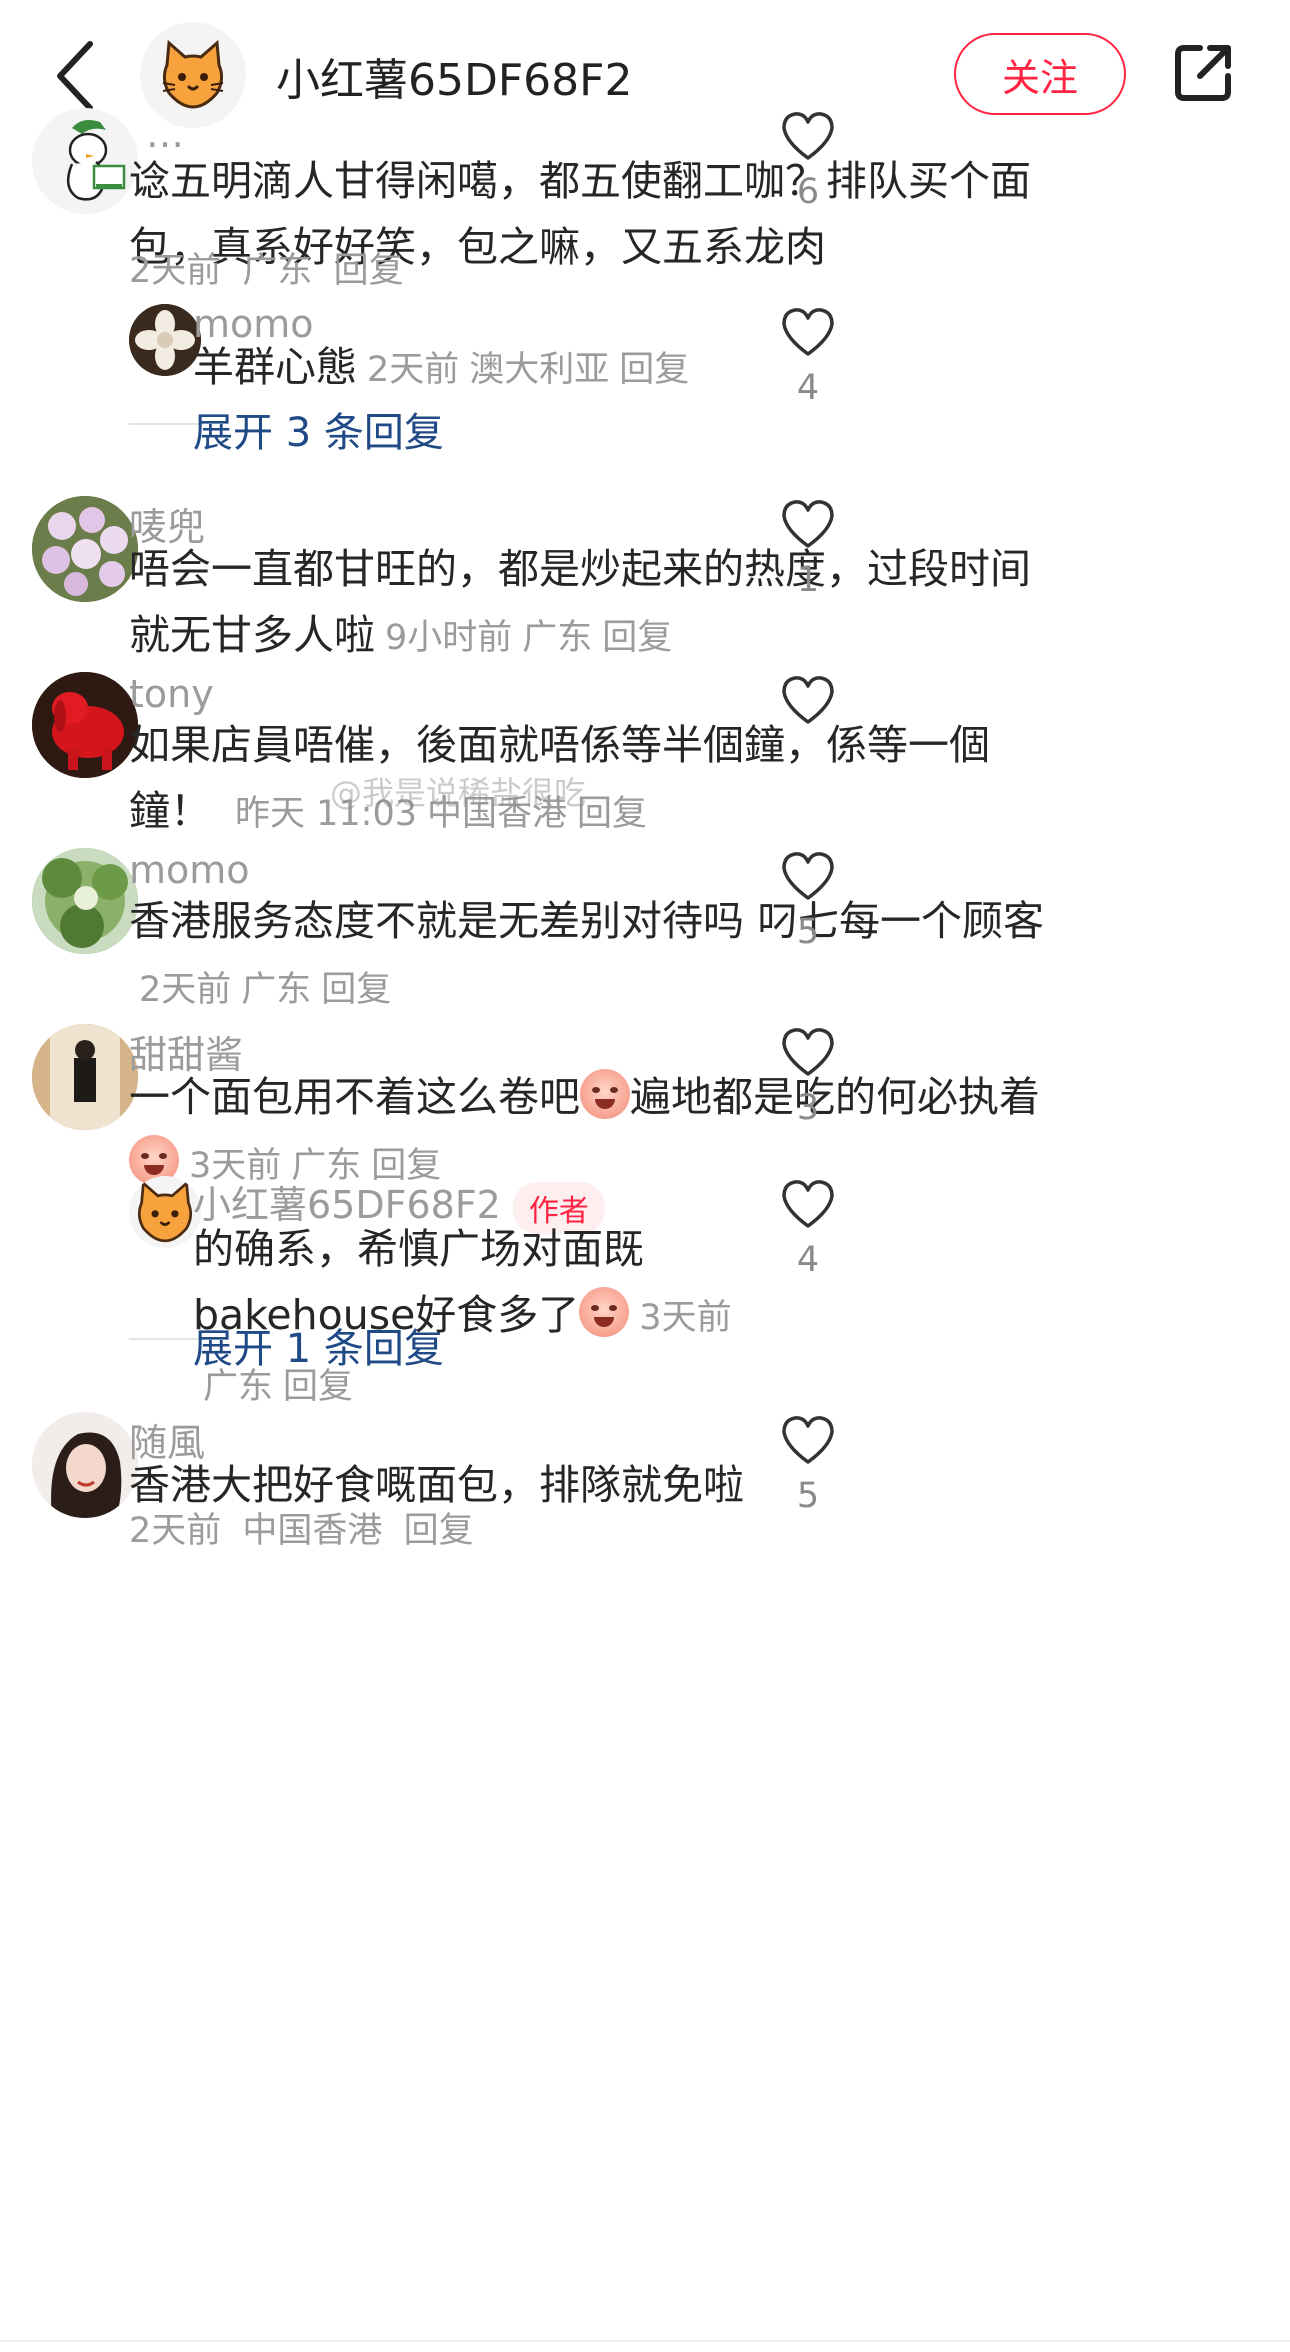  What do you see at coordinates (454, 80) in the screenshot?
I see `page-title: 小红薯65DF68F2` at bounding box center [454, 80].